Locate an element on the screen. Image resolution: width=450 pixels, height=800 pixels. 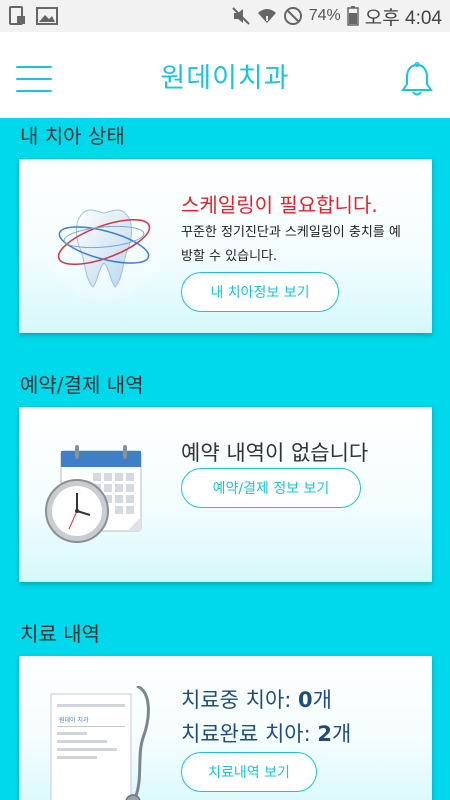
treatment-in-progress-count: 0 is located at coordinates (305, 700).